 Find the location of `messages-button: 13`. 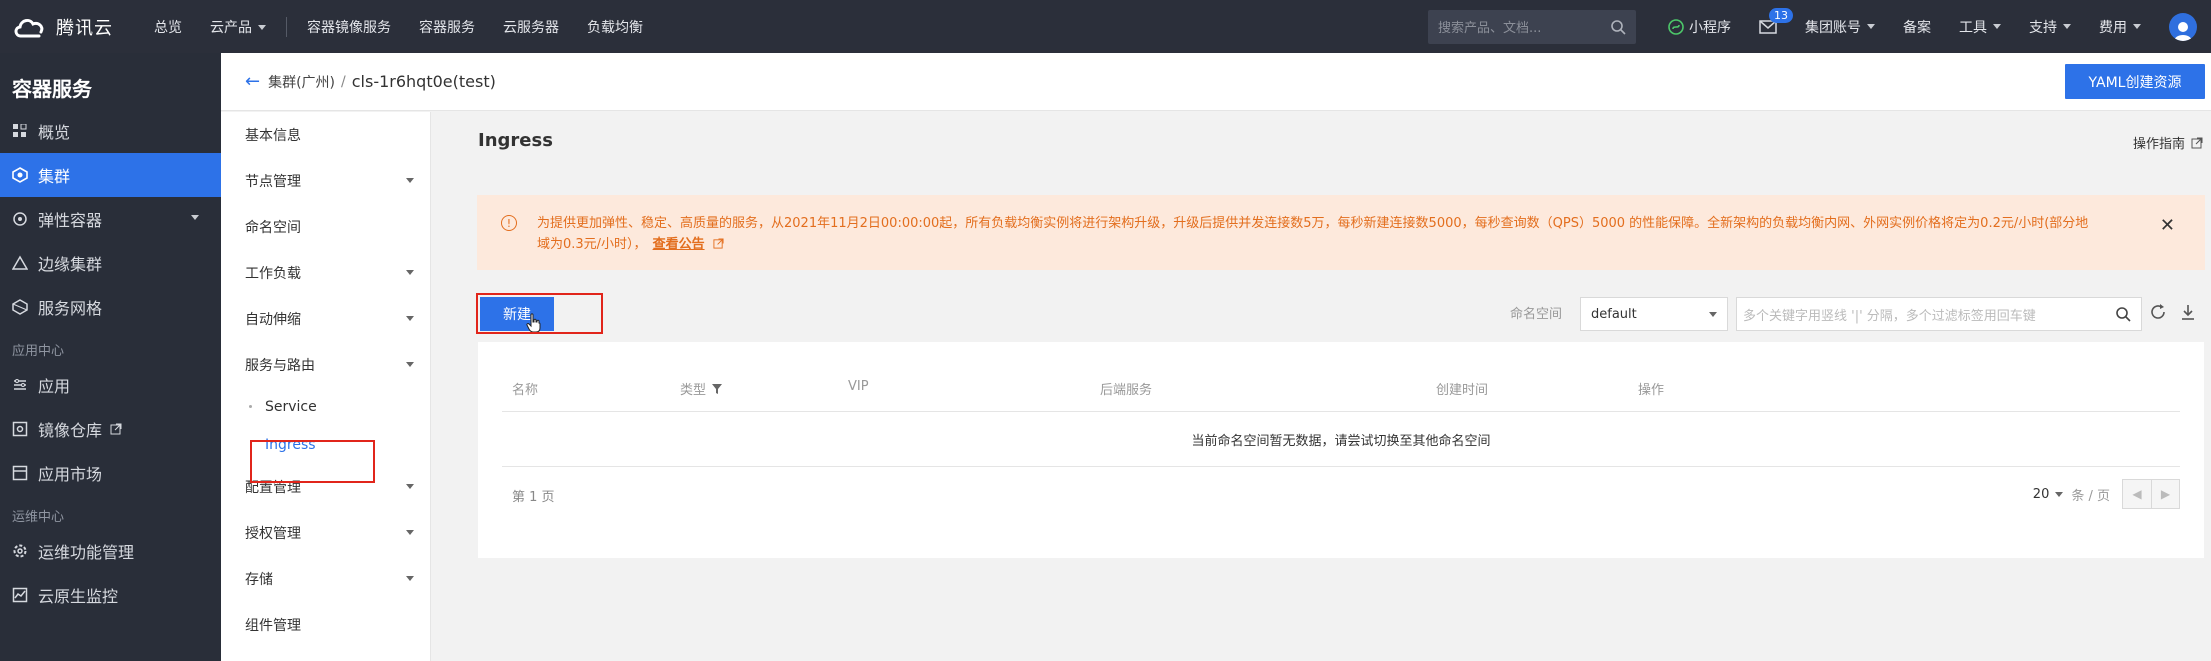

messages-button: 13 is located at coordinates (1776, 20).